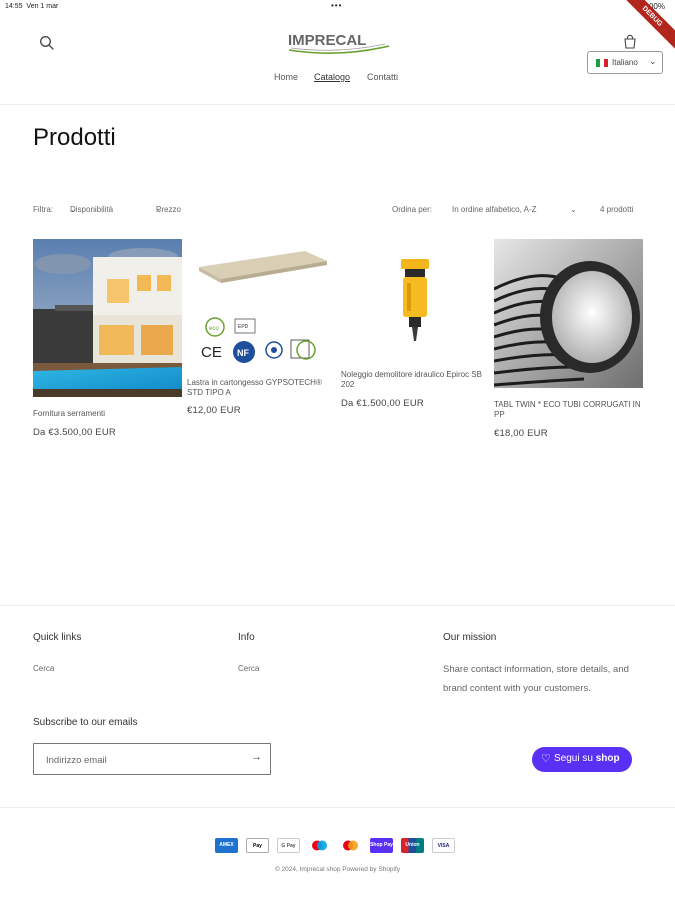 The height and width of the screenshot is (900, 675). What do you see at coordinates (243, 327) in the screenshot?
I see `svg-text: EPD` at bounding box center [243, 327].